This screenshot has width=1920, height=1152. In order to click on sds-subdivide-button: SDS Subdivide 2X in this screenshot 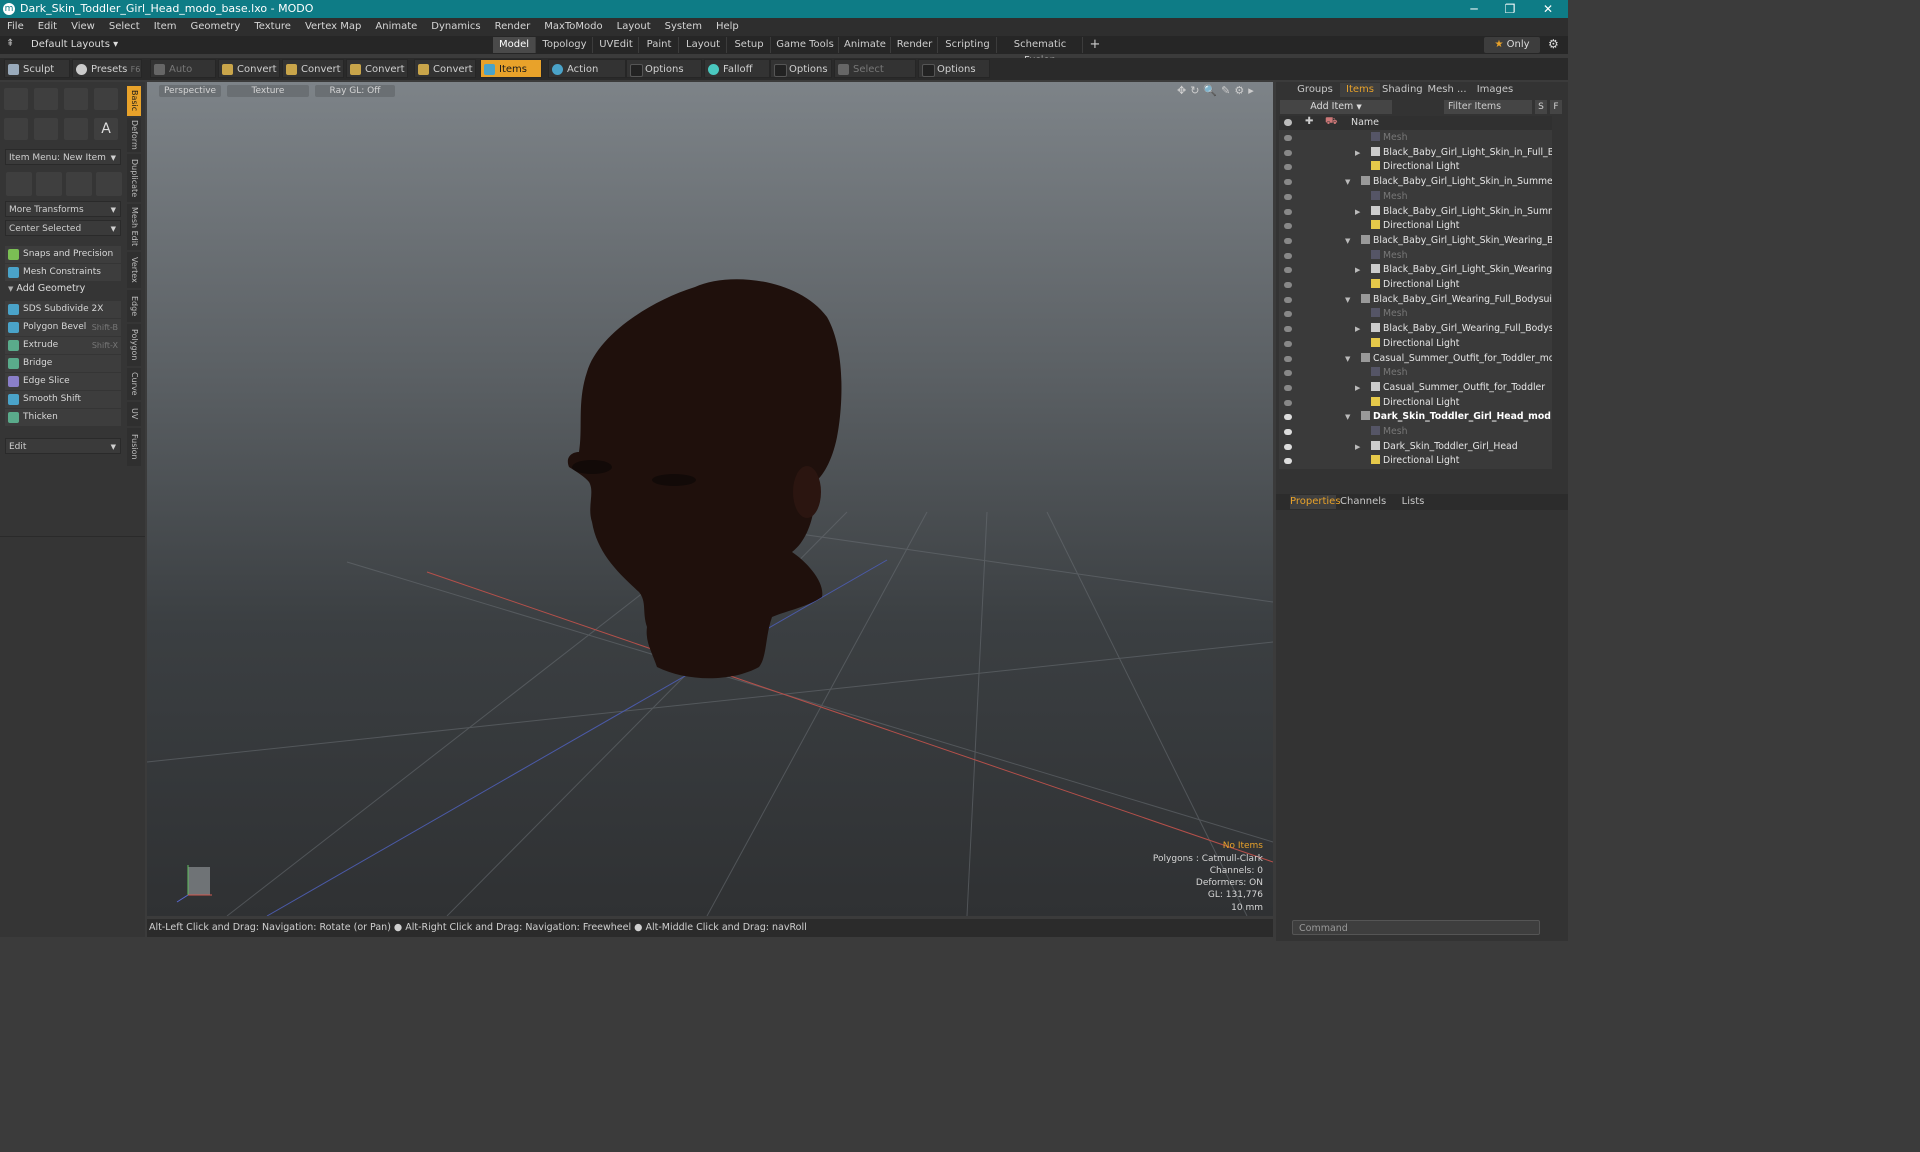, I will do `click(63, 309)`.